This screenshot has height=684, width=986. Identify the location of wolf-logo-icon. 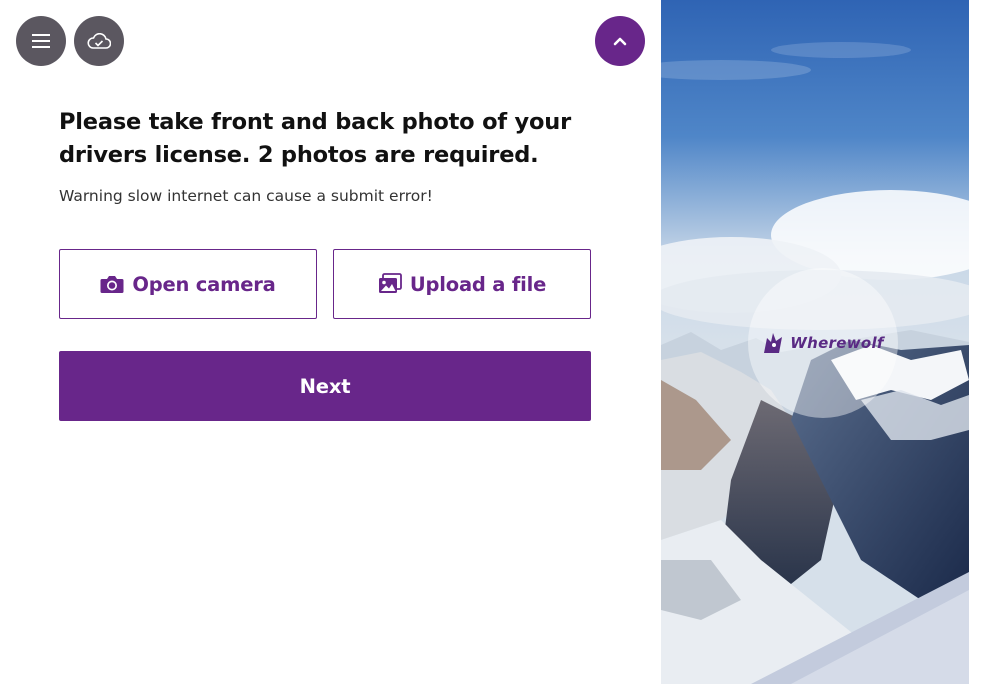
(773, 343).